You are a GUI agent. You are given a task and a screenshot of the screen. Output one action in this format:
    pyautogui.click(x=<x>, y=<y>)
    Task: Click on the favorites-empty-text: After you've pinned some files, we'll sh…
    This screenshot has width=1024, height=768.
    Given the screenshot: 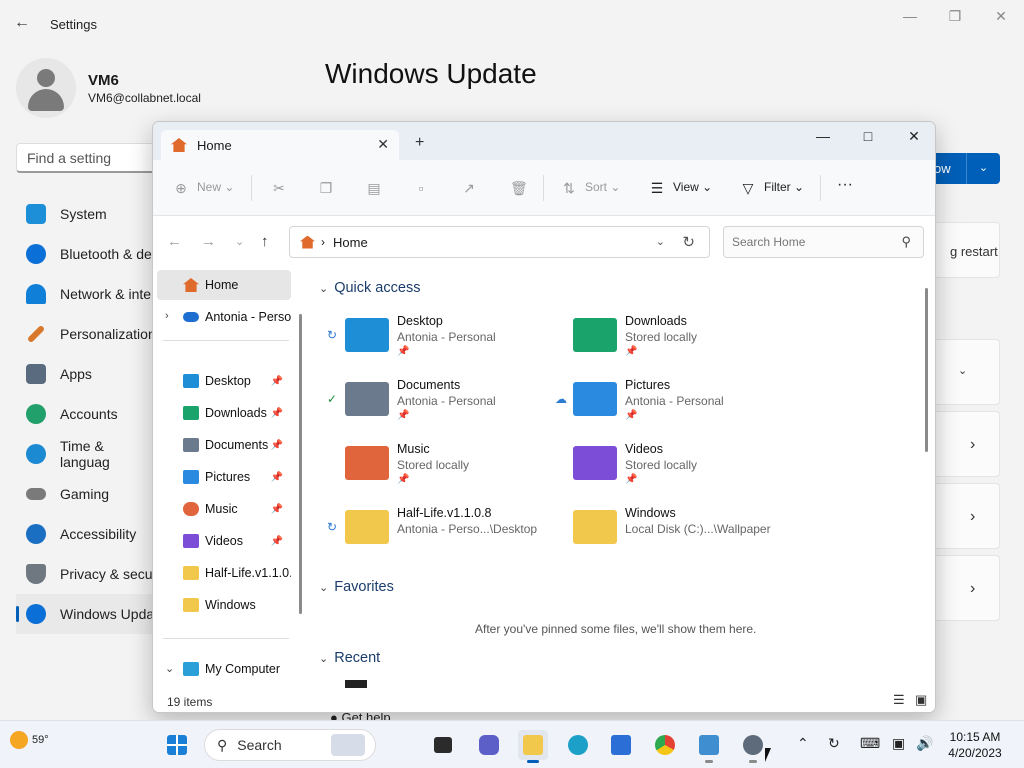 What is the action you would take?
    pyautogui.click(x=616, y=629)
    